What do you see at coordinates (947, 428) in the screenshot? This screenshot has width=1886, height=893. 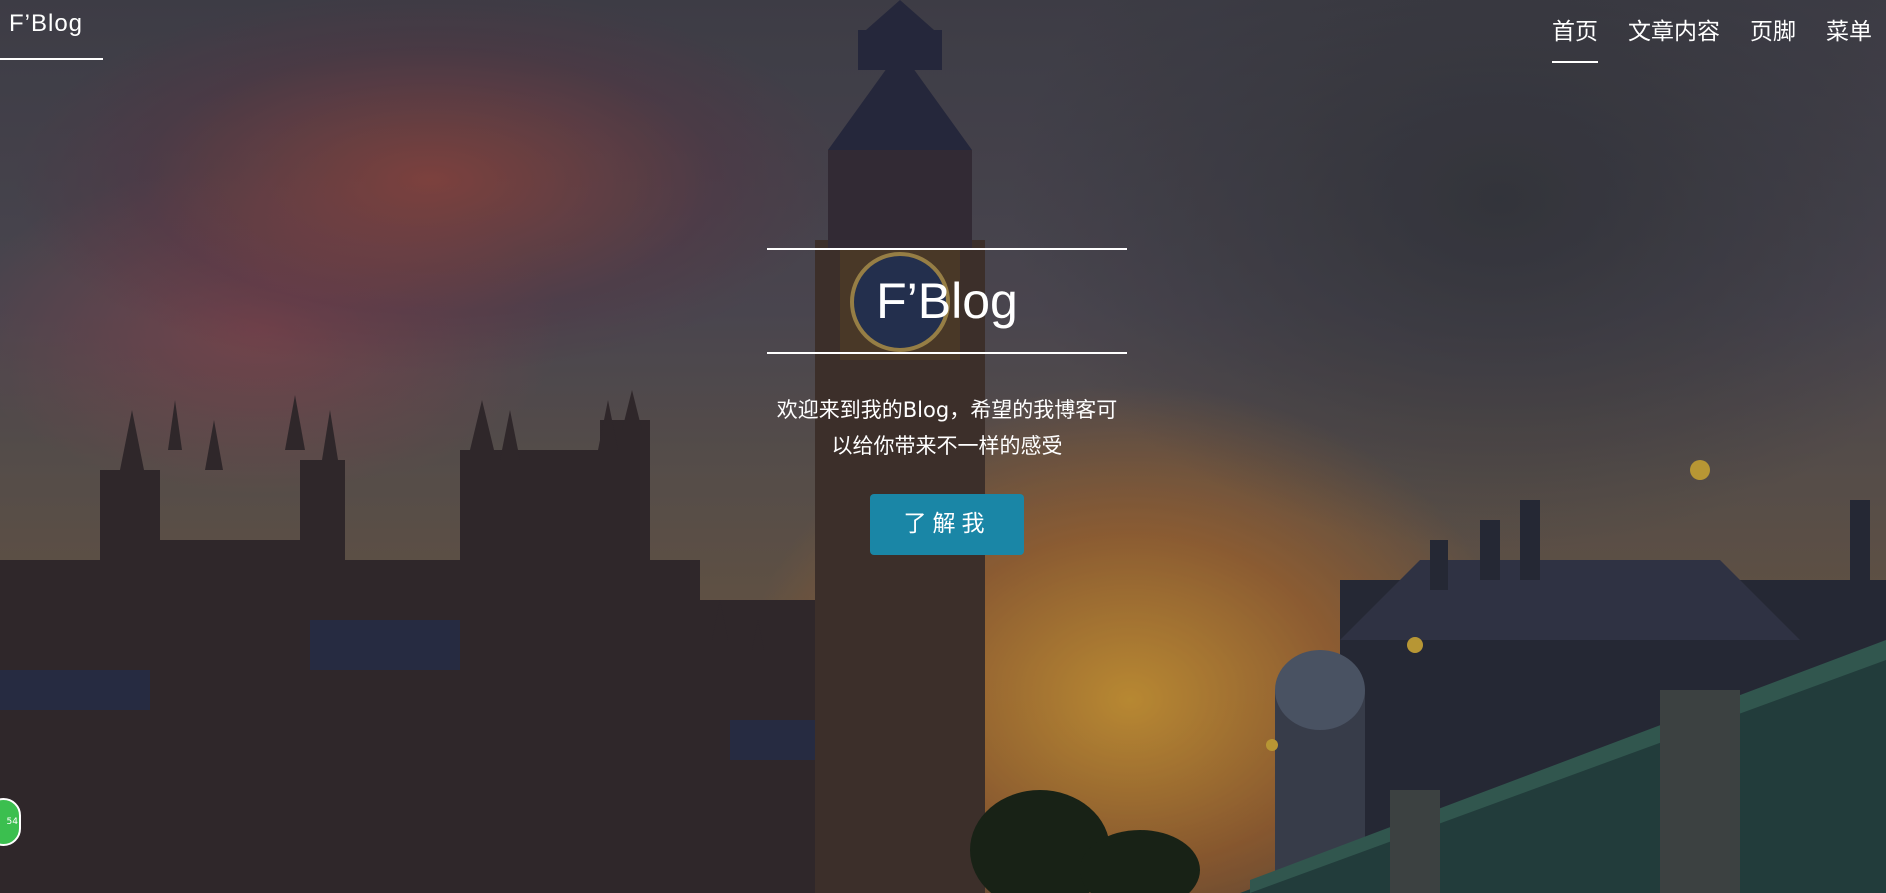 I see `hero-subtitle: 欢迎来到我的Blog，希望的我博客可 以给你带来不一样的感受` at bounding box center [947, 428].